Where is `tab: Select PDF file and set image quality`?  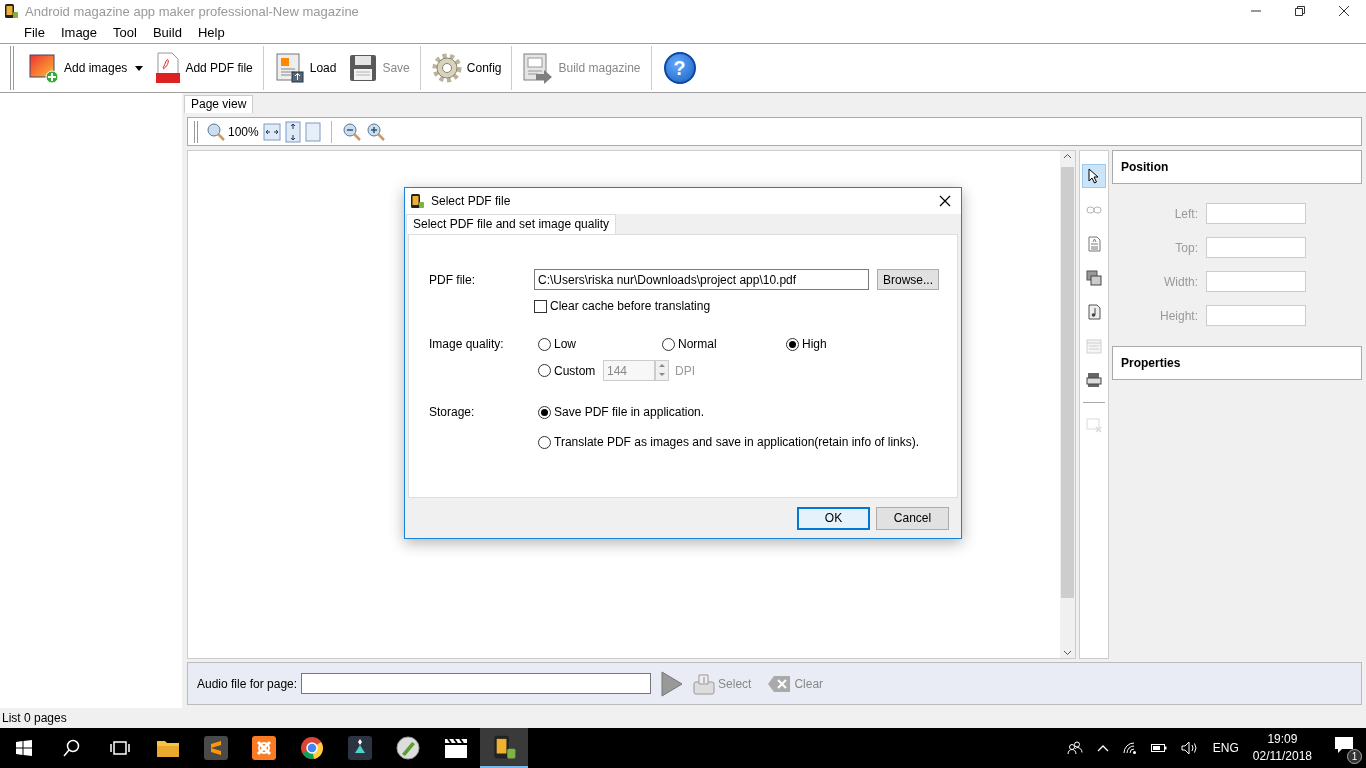
tab: Select PDF file and set image quality is located at coordinates (511, 224).